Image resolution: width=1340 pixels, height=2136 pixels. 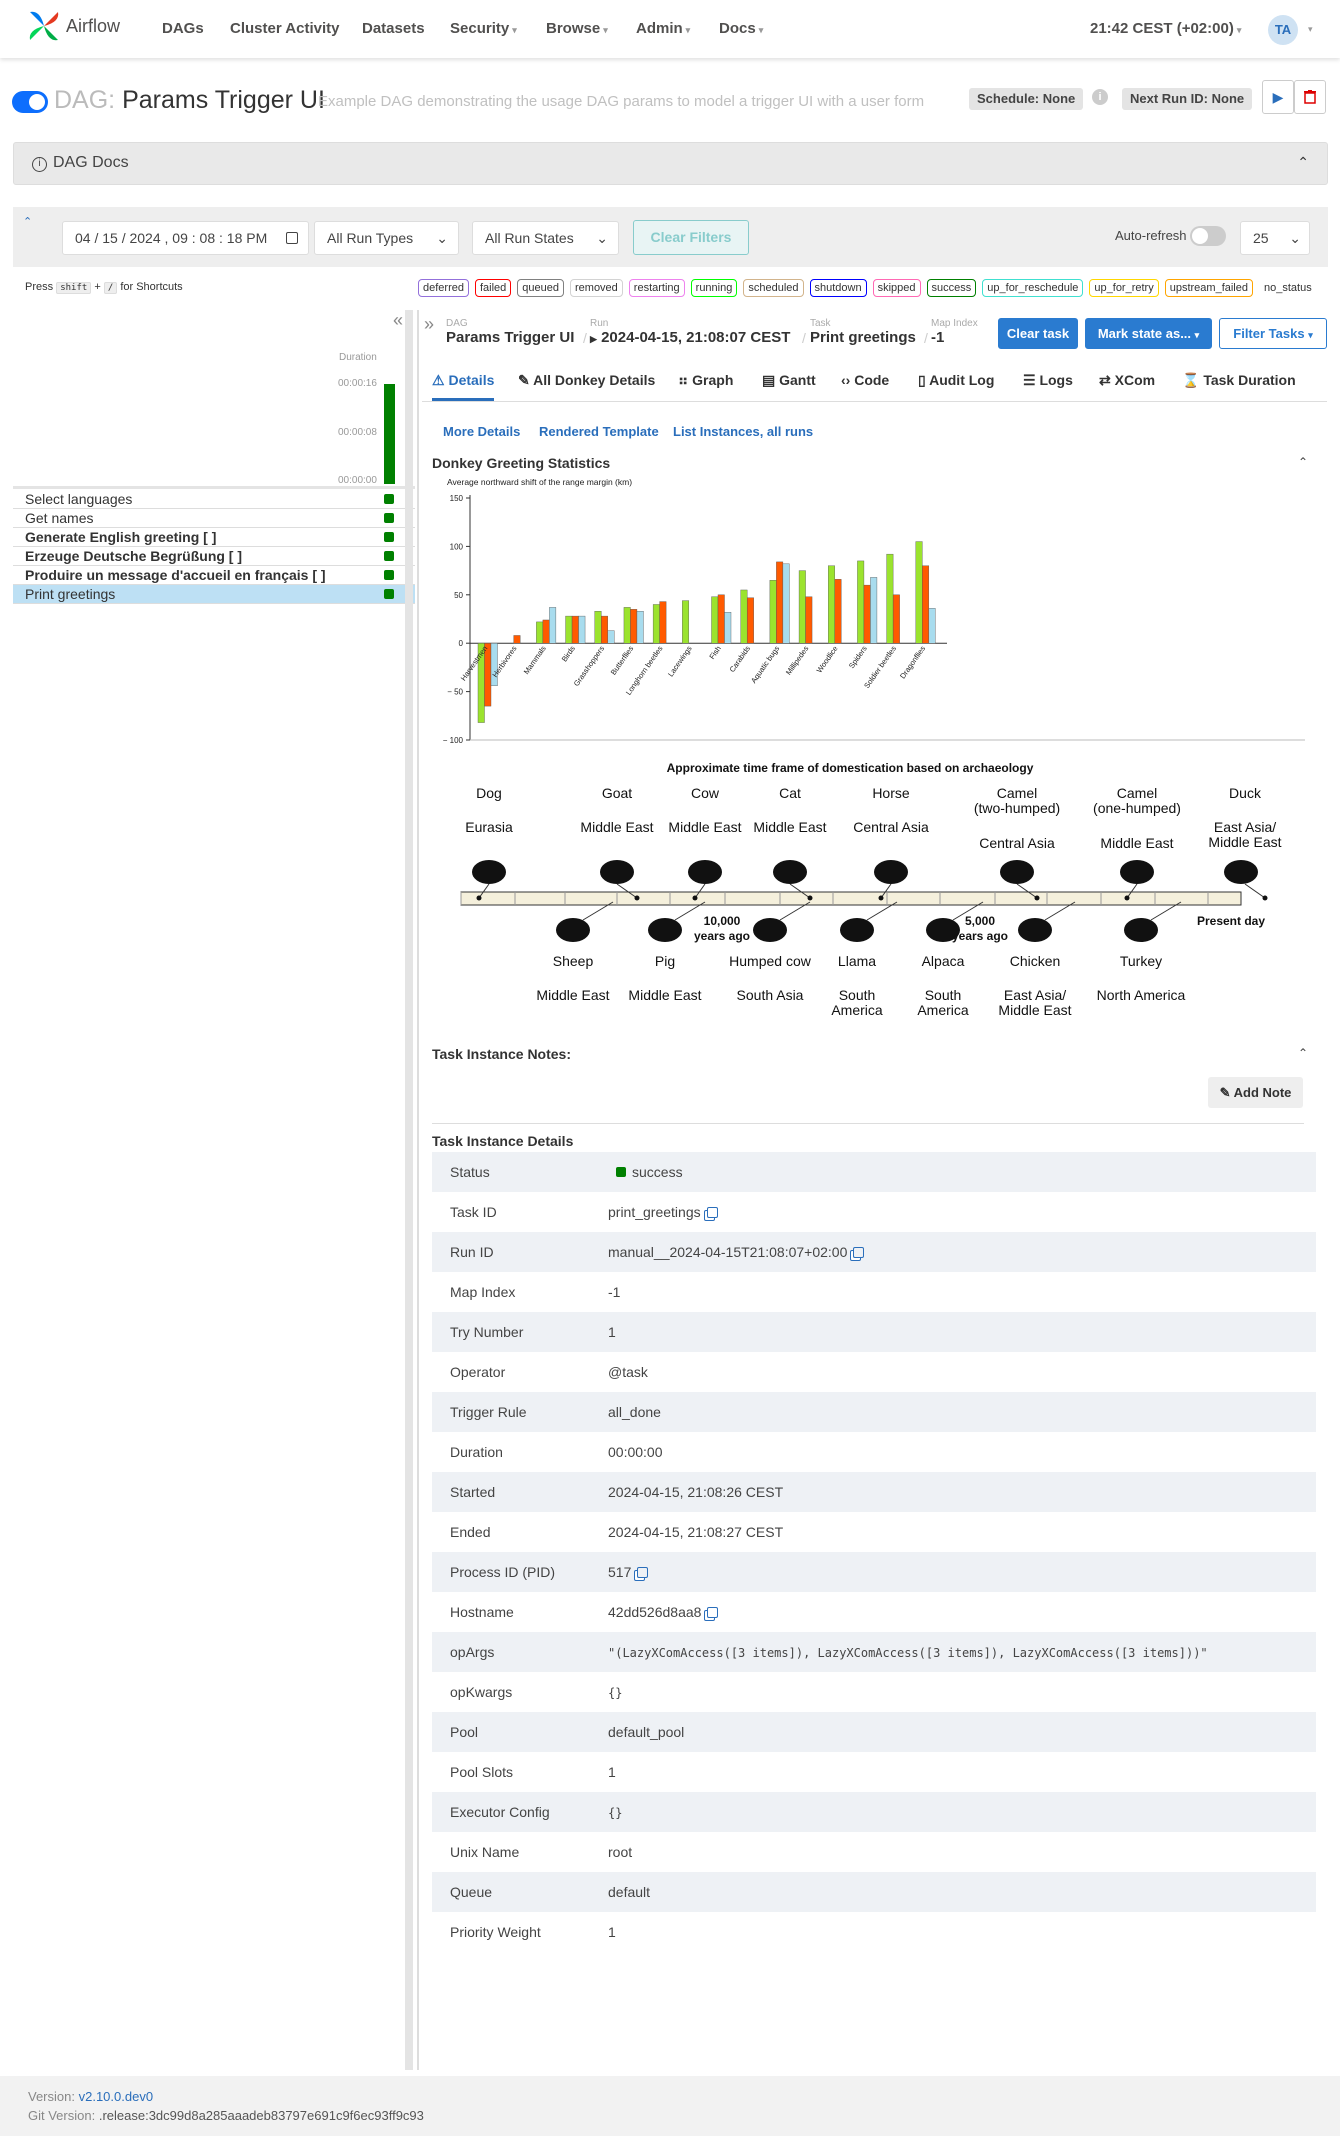 What do you see at coordinates (670, 163) in the screenshot?
I see `dag-docs-panel: i DAG Docs ⌃` at bounding box center [670, 163].